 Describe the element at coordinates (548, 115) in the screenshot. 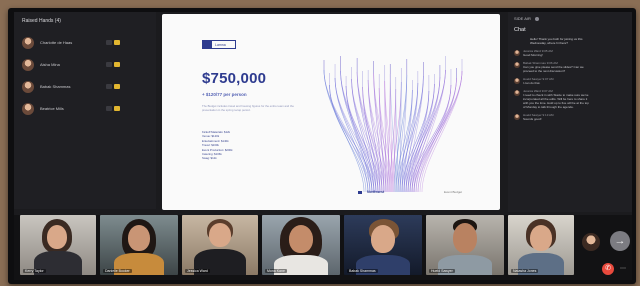

I see `message-time: 9:13 AM` at that location.